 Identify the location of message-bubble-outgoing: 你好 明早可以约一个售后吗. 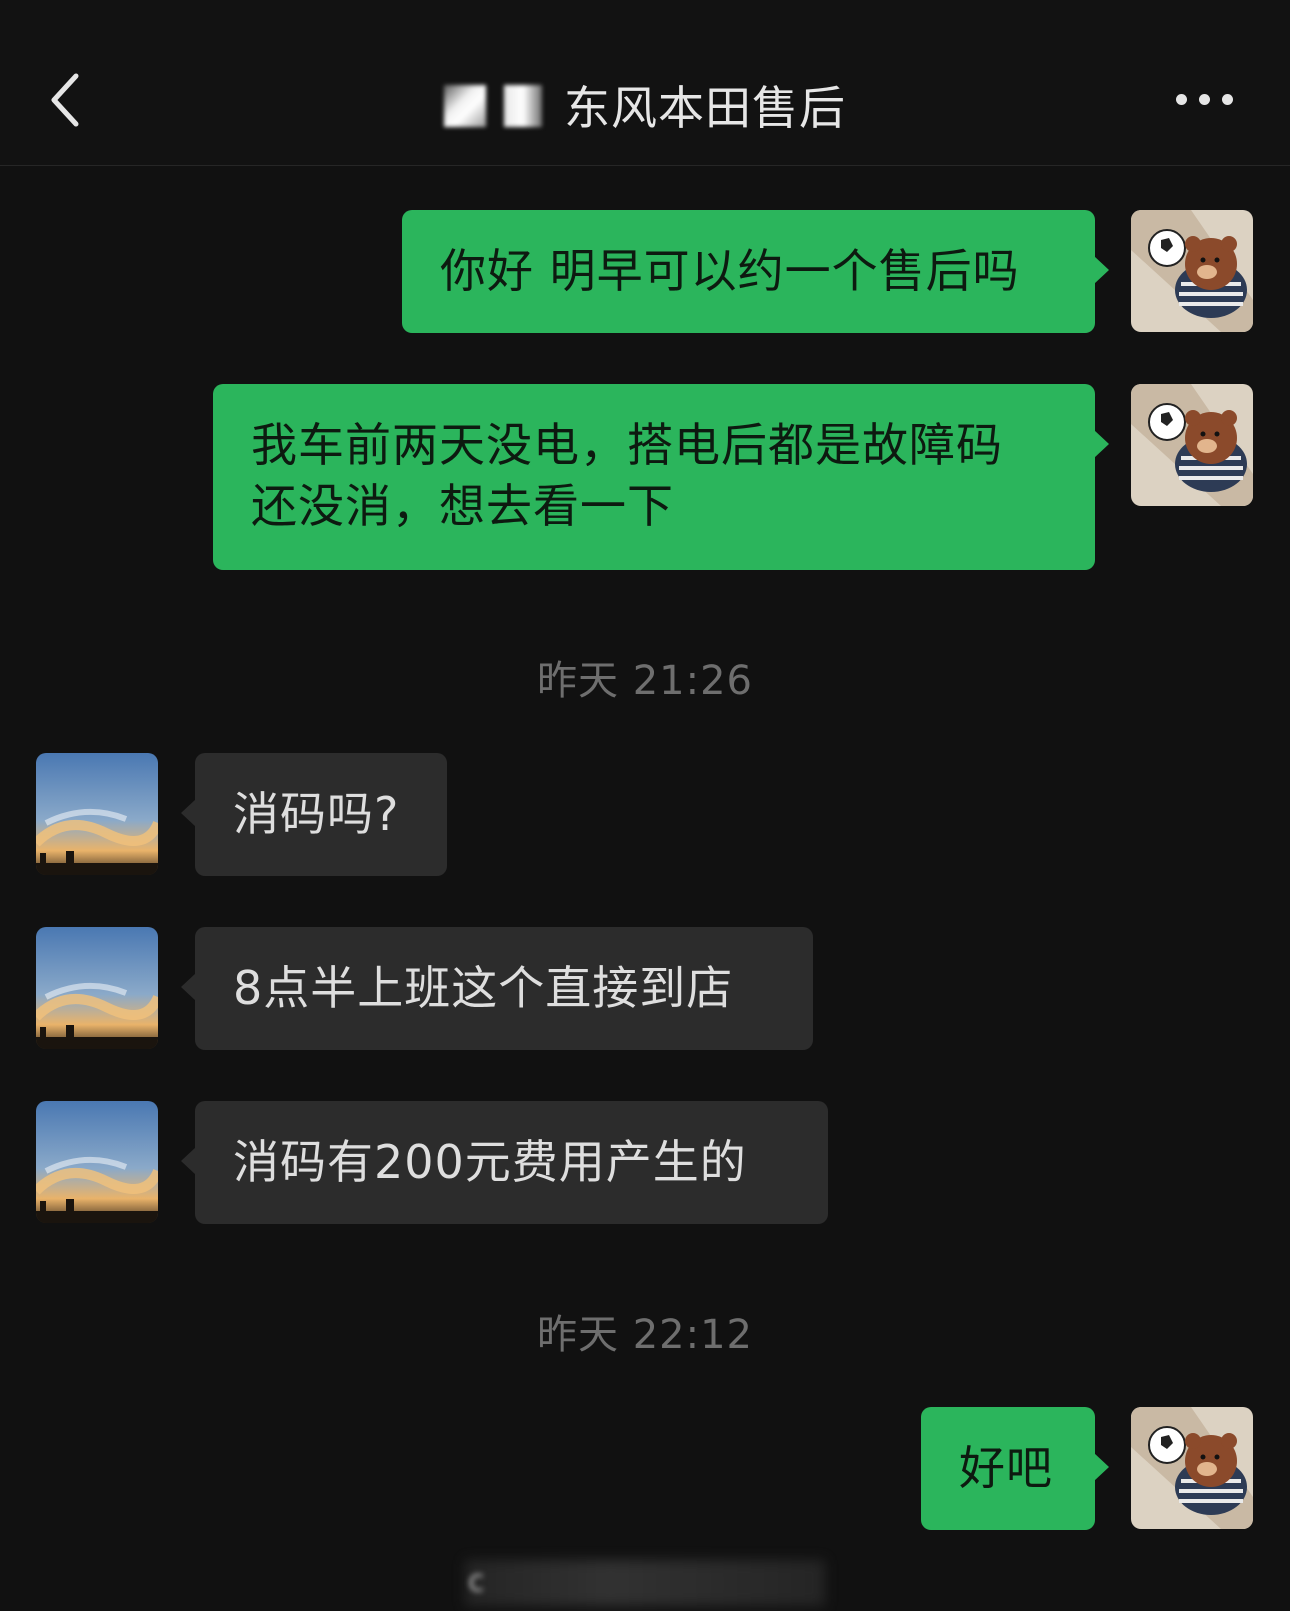
(755, 271).